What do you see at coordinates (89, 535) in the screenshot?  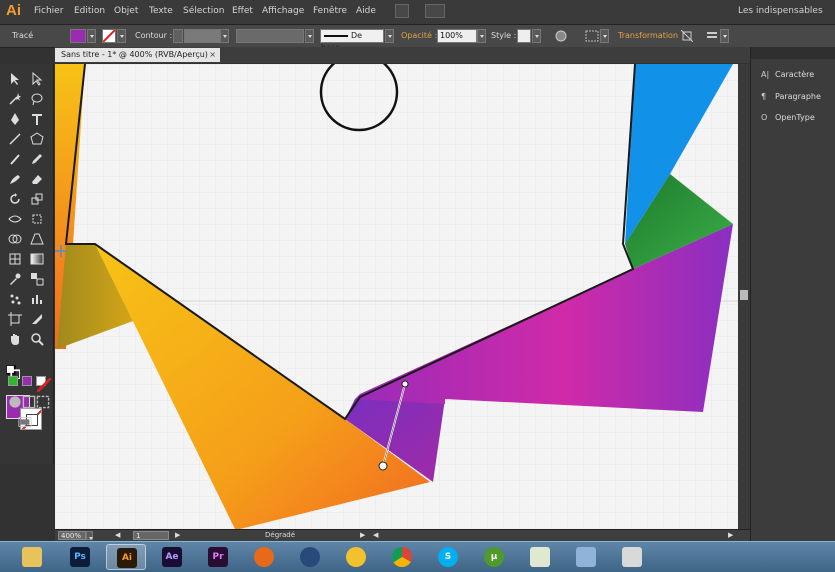 I see `zoom-dropdown` at bounding box center [89, 535].